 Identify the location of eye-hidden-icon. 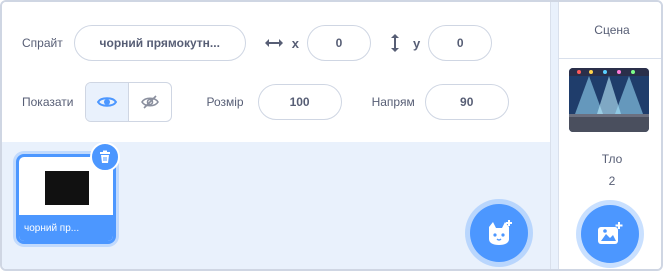
(150, 102).